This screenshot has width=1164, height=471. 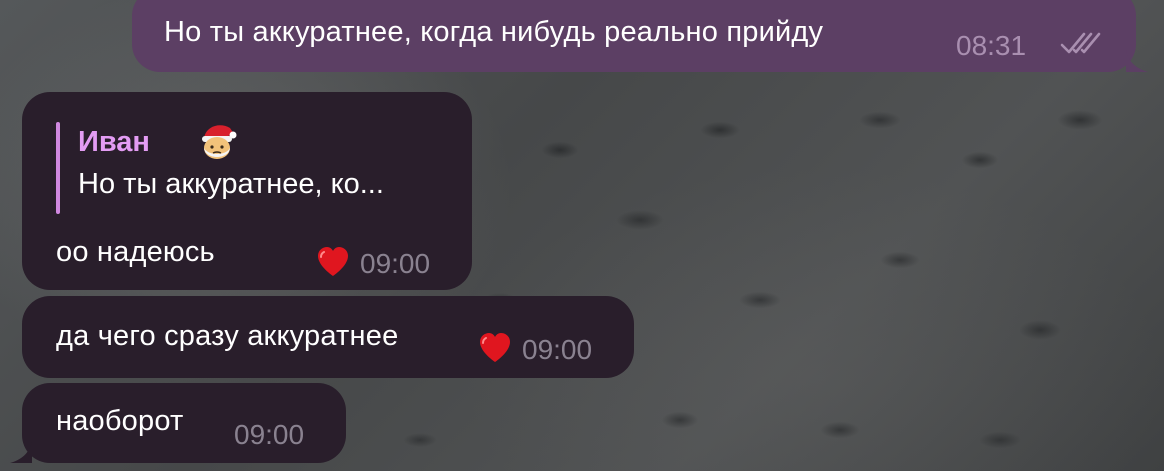 I want to click on reply-author: Иван, so click(x=114, y=142).